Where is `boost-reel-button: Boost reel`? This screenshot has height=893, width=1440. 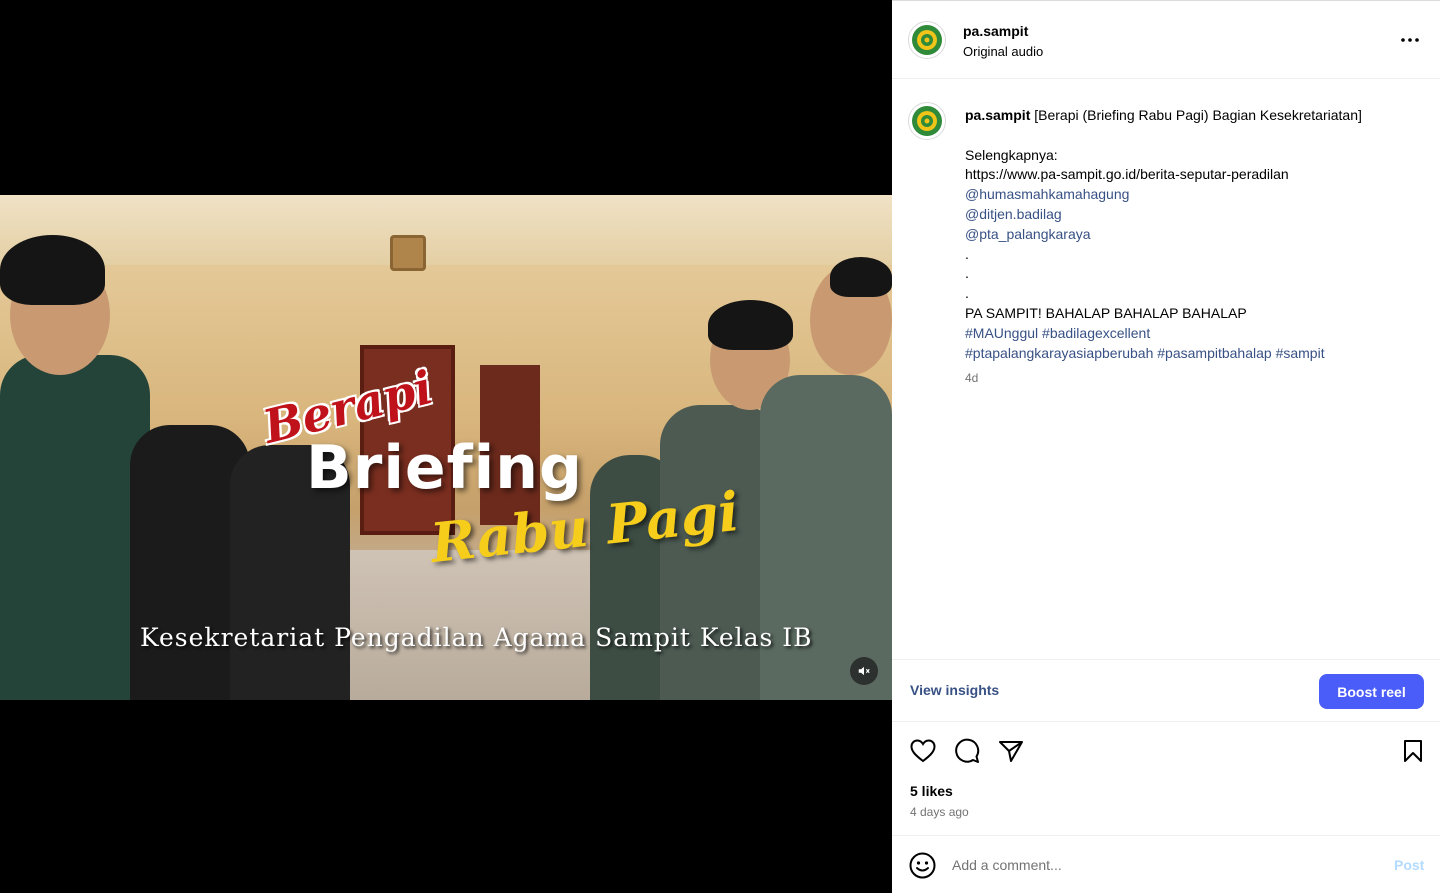 boost-reel-button: Boost reel is located at coordinates (1371, 691).